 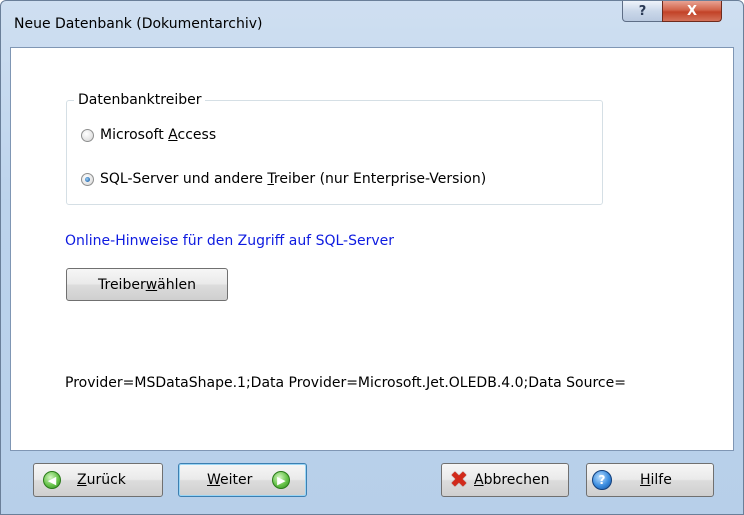 What do you see at coordinates (140, 100) in the screenshot?
I see `driver-group-legend: Datenbanktreiber` at bounding box center [140, 100].